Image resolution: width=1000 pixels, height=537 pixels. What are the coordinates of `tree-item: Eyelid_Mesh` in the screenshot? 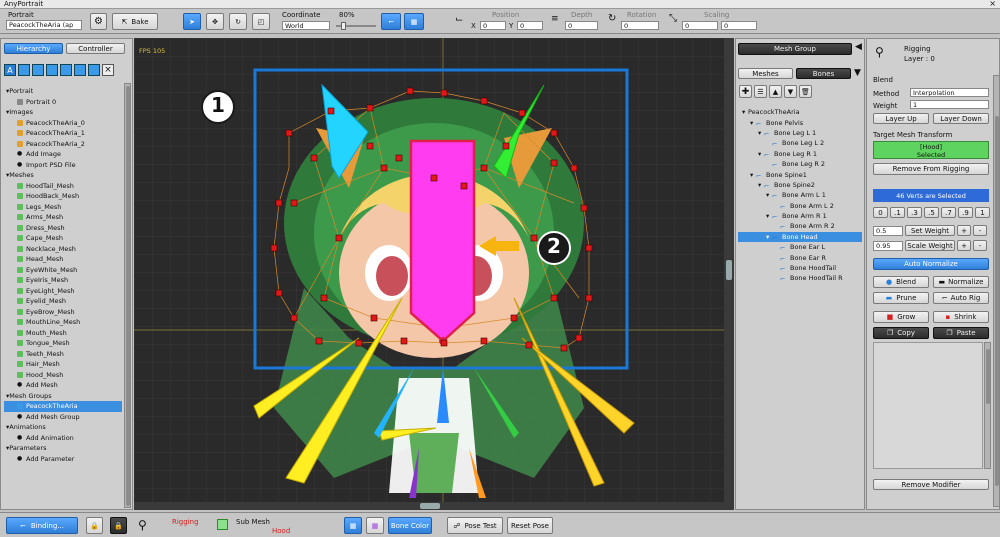 It's located at (63, 301).